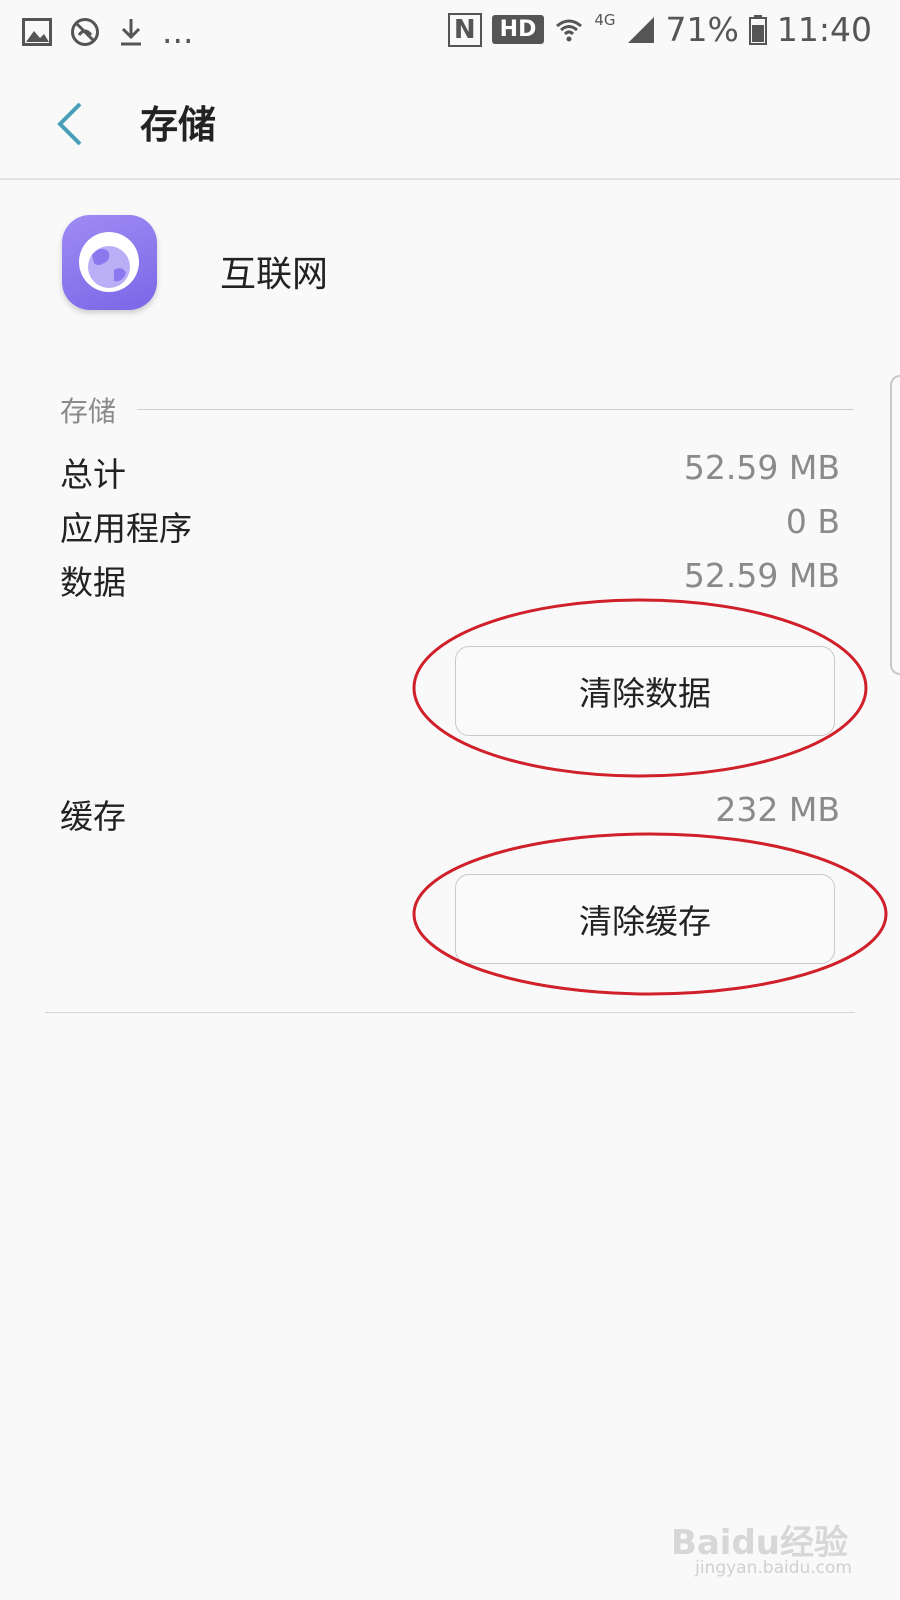  Describe the element at coordinates (759, 1543) in the screenshot. I see `watermark-logo: Baidu经验` at that location.